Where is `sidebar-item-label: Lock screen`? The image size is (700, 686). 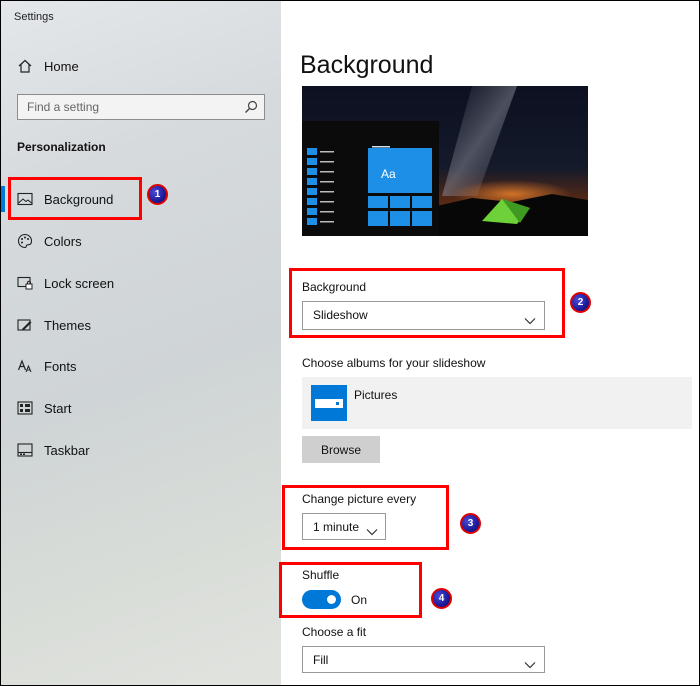 sidebar-item-label: Lock screen is located at coordinates (79, 283).